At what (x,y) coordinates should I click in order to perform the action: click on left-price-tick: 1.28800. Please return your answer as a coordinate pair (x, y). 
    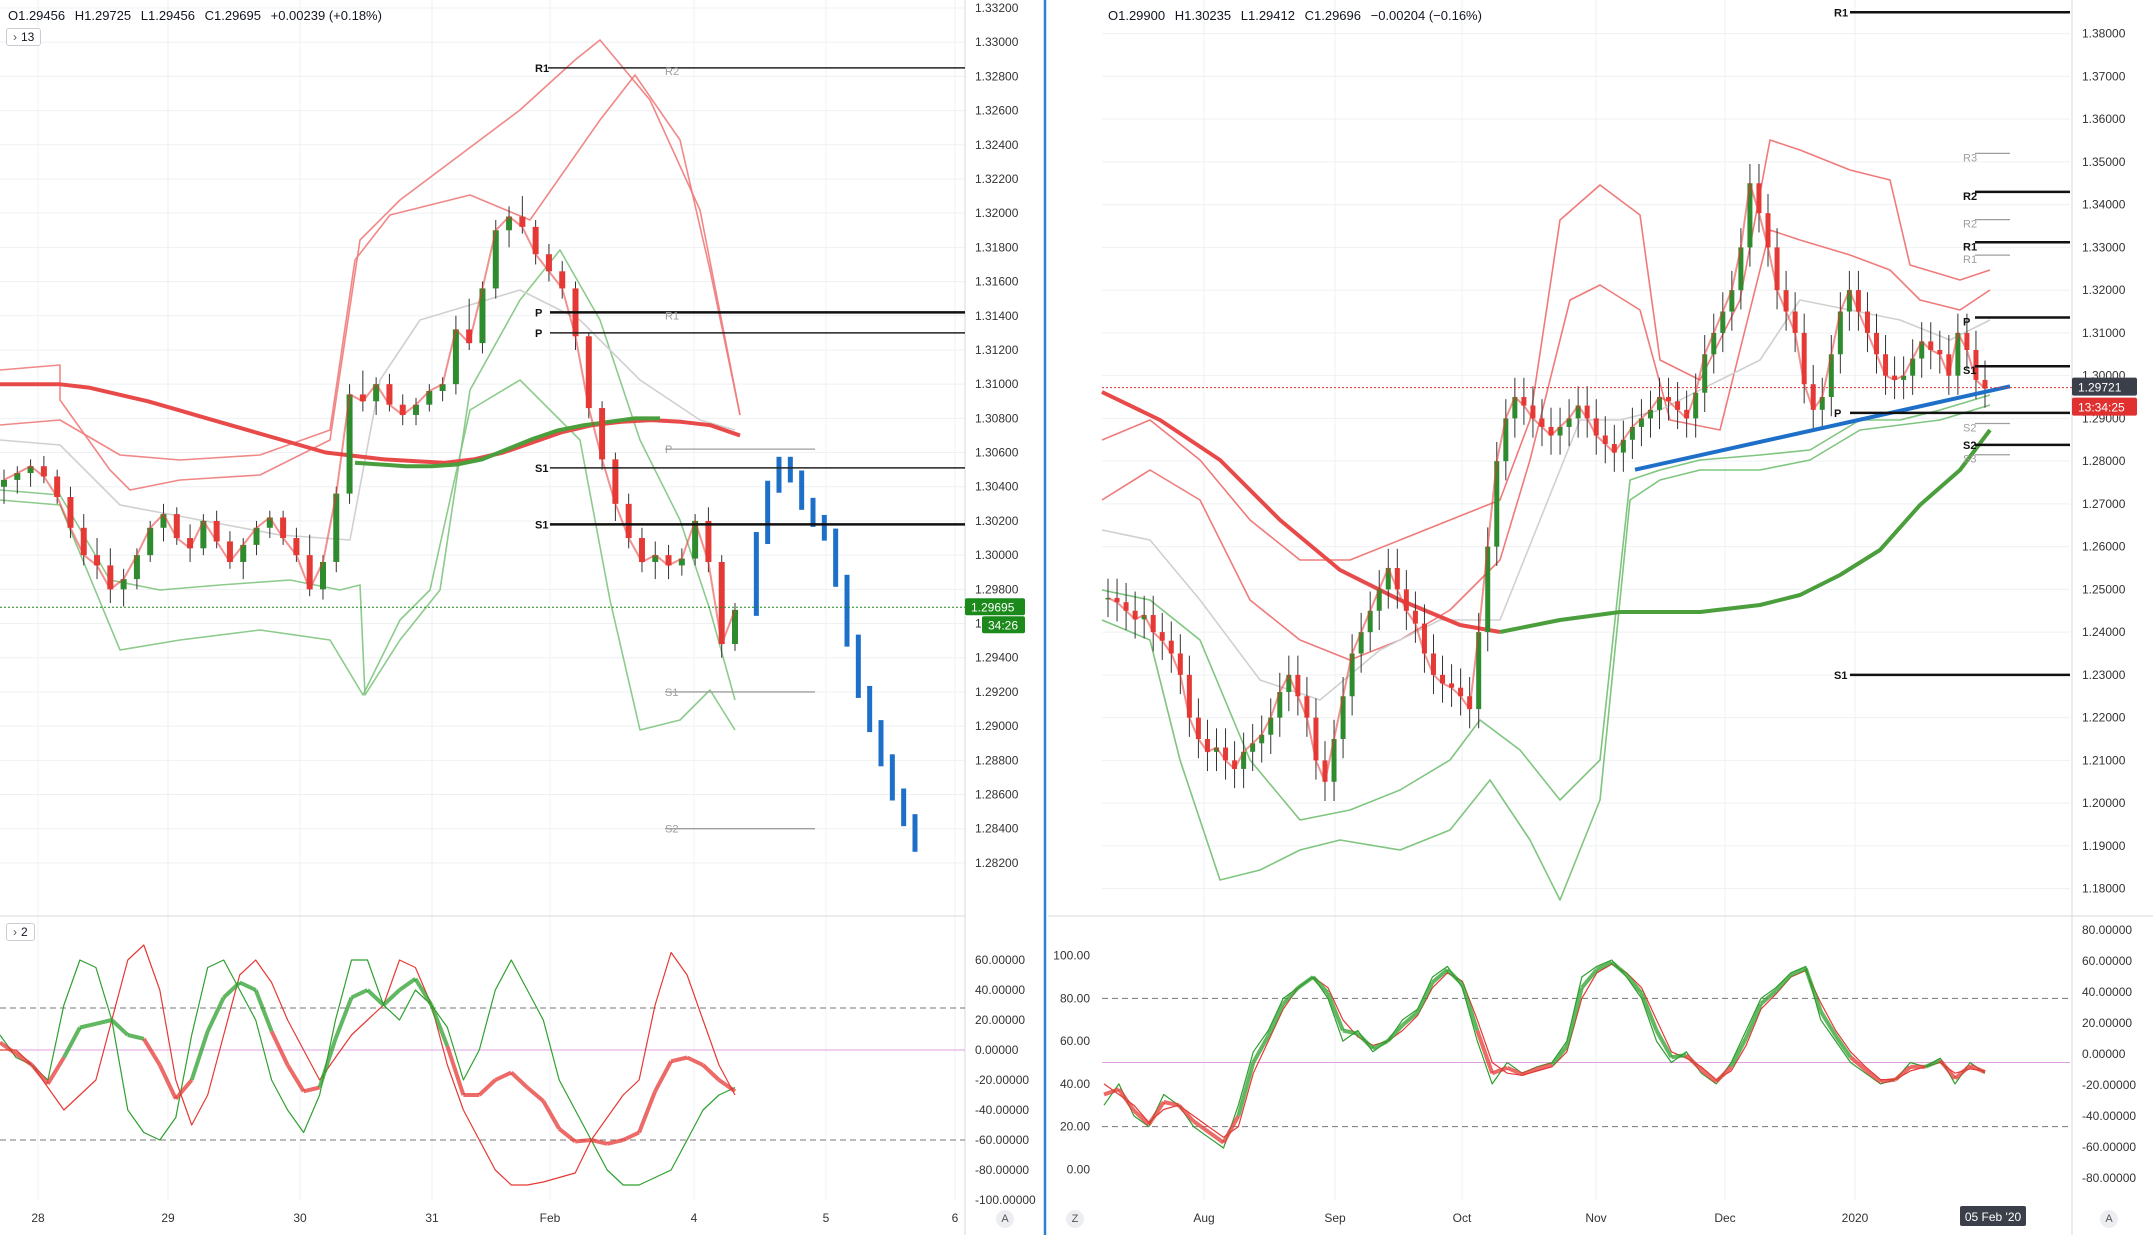
    Looking at the image, I should click on (997, 760).